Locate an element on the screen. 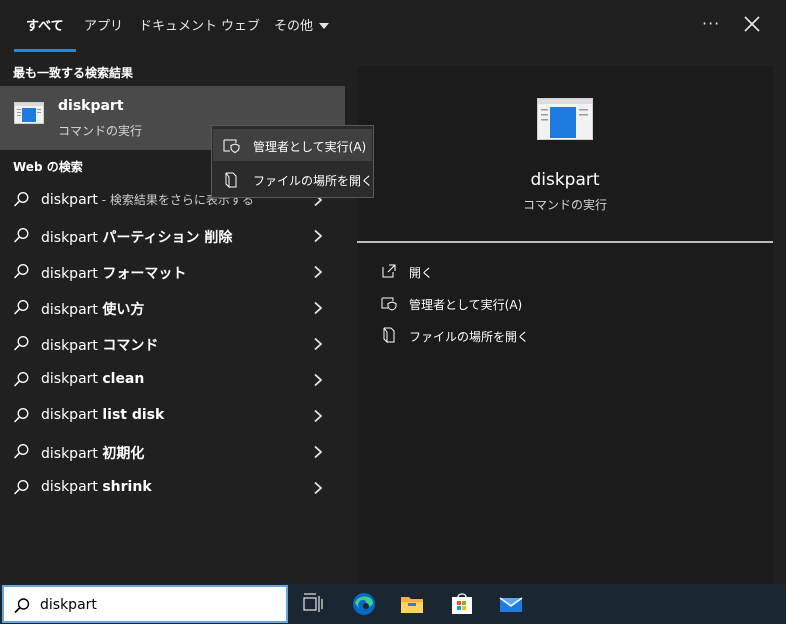  context-run-as-admin: 管理者として実行(A) is located at coordinates (292, 145).